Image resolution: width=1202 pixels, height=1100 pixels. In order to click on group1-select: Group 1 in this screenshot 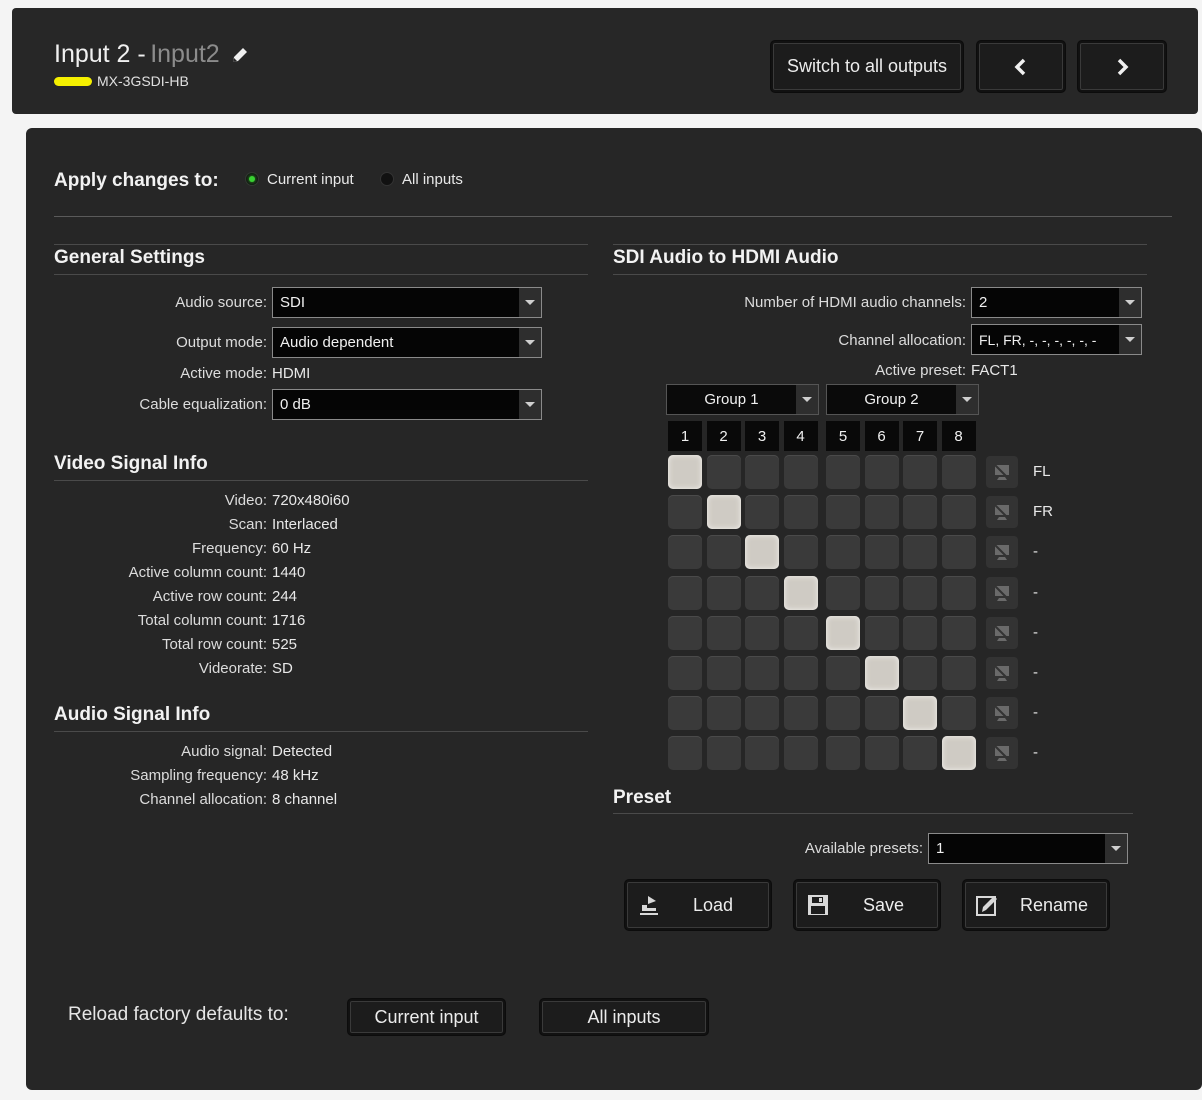, I will do `click(742, 399)`.